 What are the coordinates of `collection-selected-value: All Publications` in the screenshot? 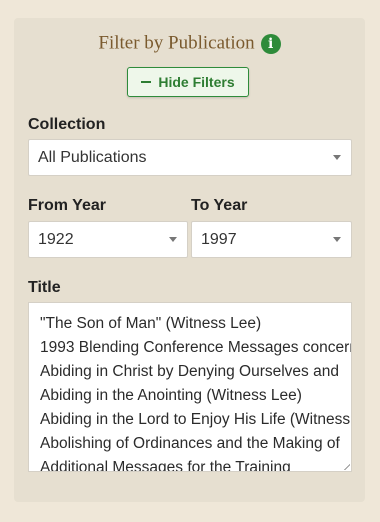 It's located at (92, 157).